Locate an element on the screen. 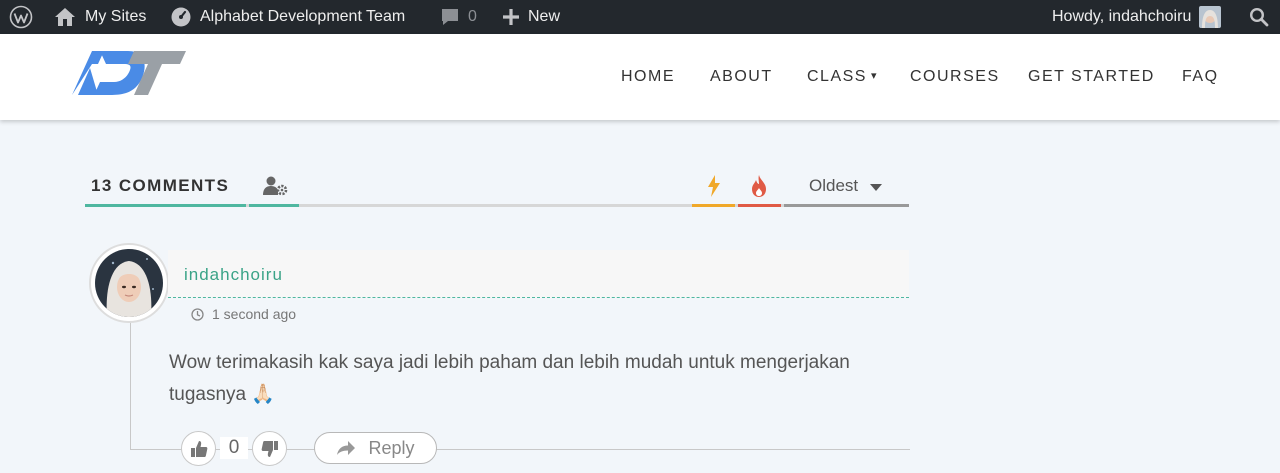 This screenshot has width=1280, height=473. nav-class: CLASS ▾ is located at coordinates (842, 77).